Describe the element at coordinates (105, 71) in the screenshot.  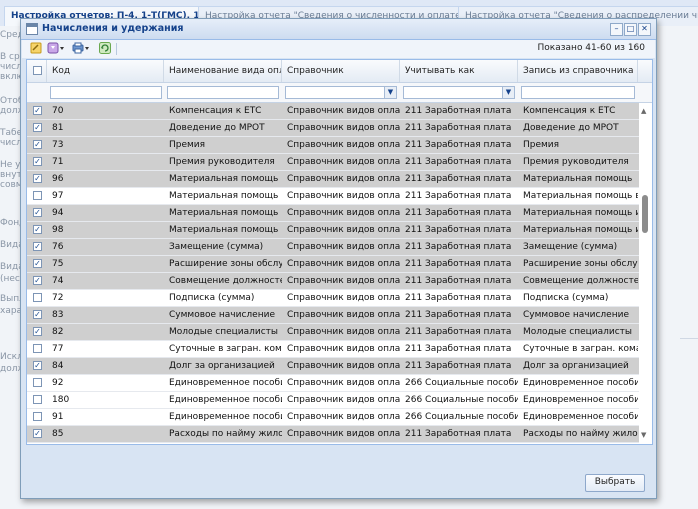
I see `column-header-code: Код` at that location.